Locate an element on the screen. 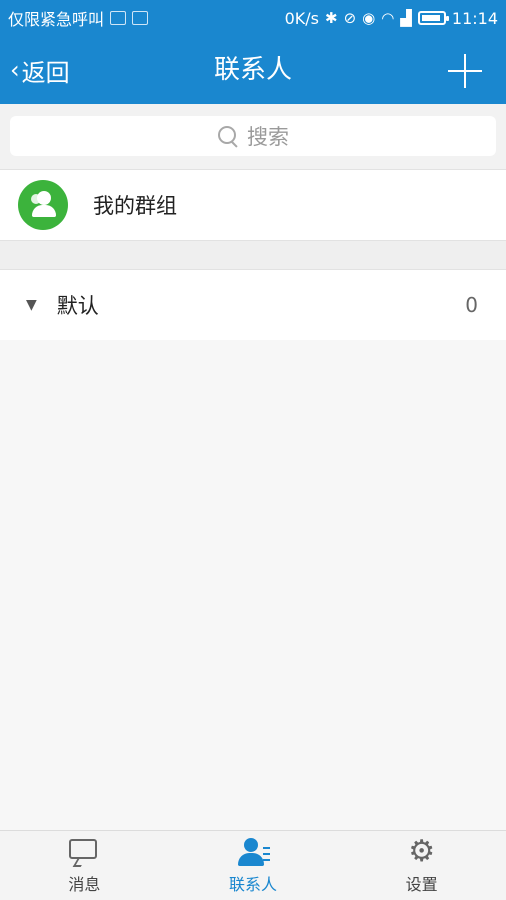 The width and height of the screenshot is (506, 900). tab-contacts: 联系人 is located at coordinates (253, 865).